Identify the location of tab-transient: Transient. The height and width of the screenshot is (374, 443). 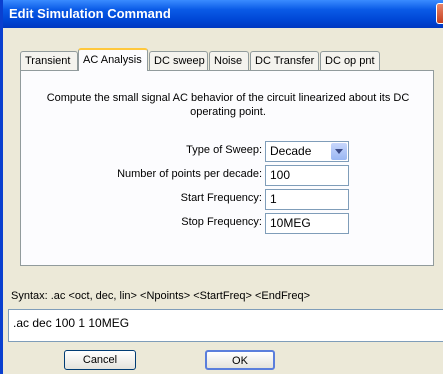
(49, 60).